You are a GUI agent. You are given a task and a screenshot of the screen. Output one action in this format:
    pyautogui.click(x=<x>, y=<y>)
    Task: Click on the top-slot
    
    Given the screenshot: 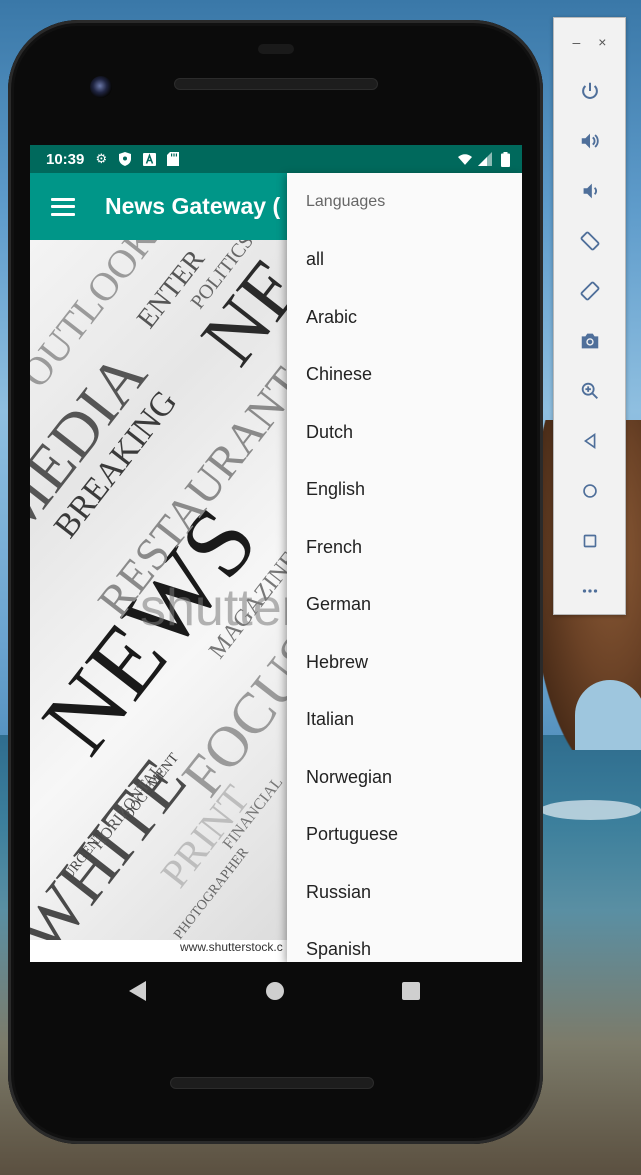 What is the action you would take?
    pyautogui.click(x=276, y=49)
    